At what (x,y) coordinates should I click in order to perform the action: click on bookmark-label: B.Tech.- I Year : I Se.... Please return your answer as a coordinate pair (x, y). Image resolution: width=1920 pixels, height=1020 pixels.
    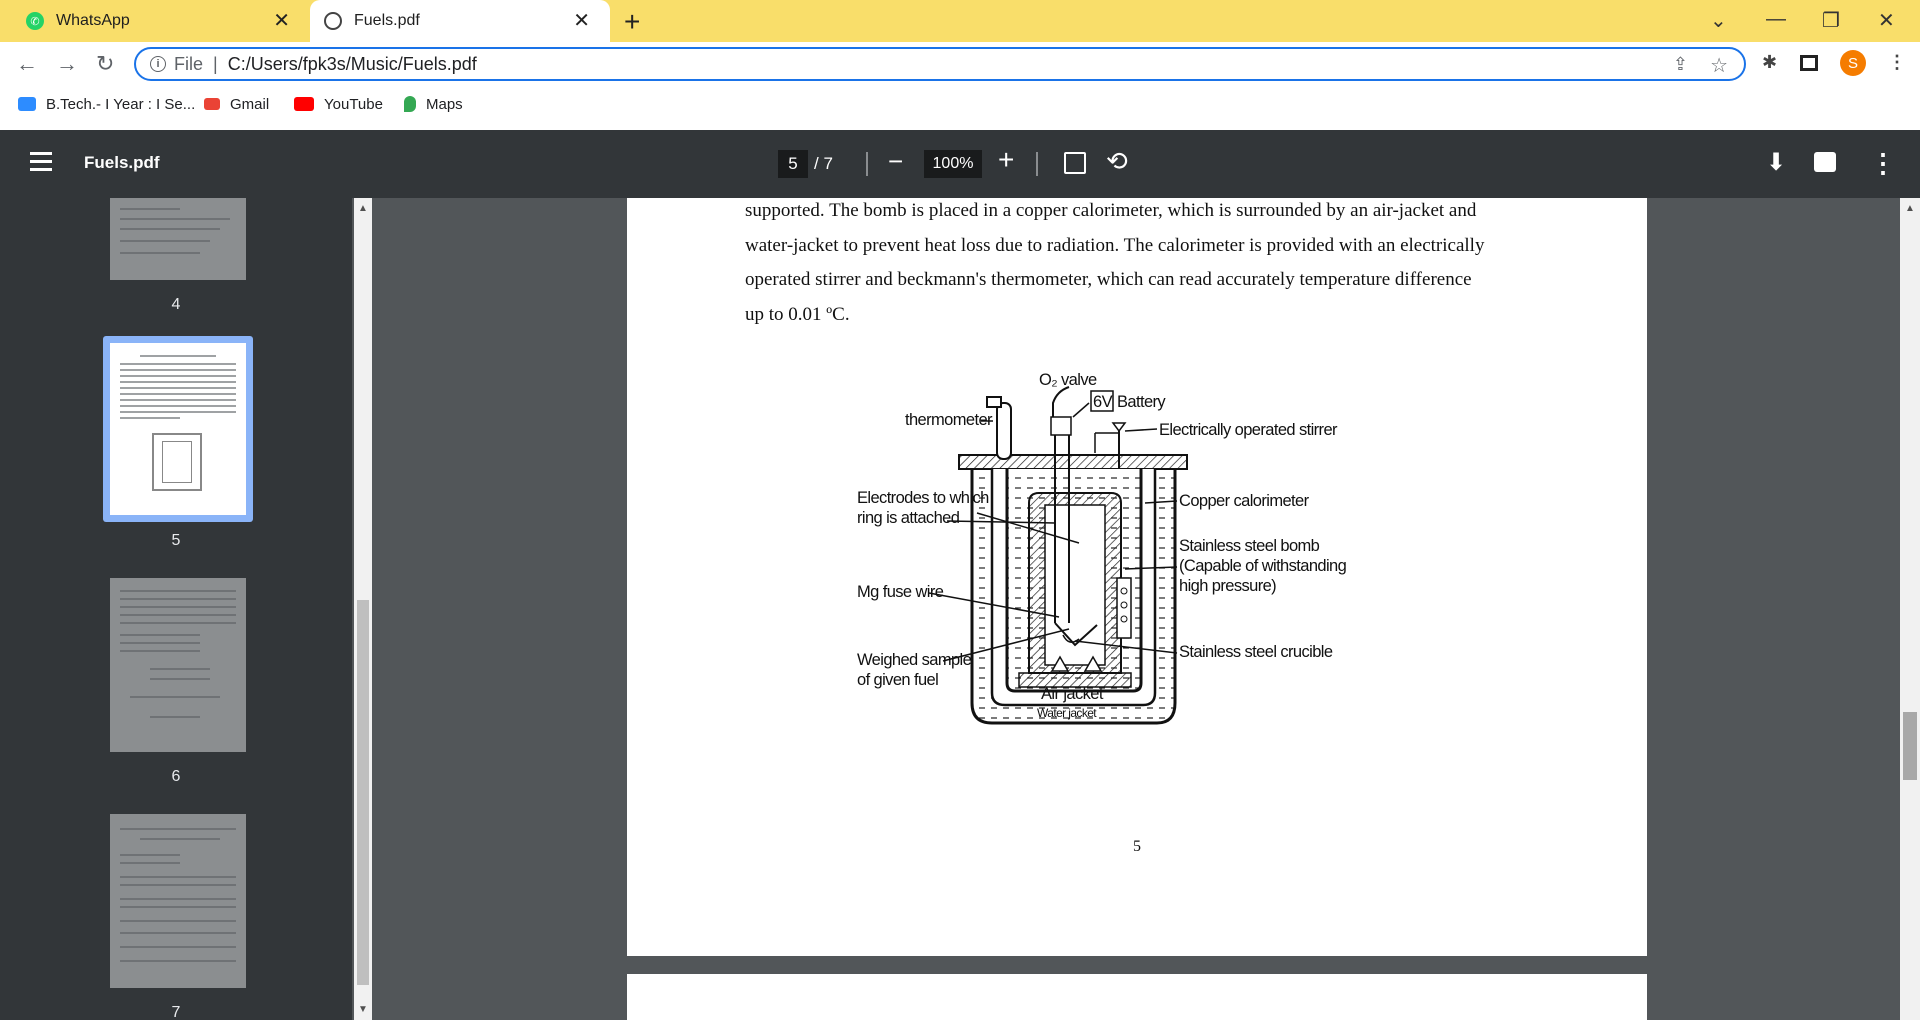
    Looking at the image, I should click on (121, 104).